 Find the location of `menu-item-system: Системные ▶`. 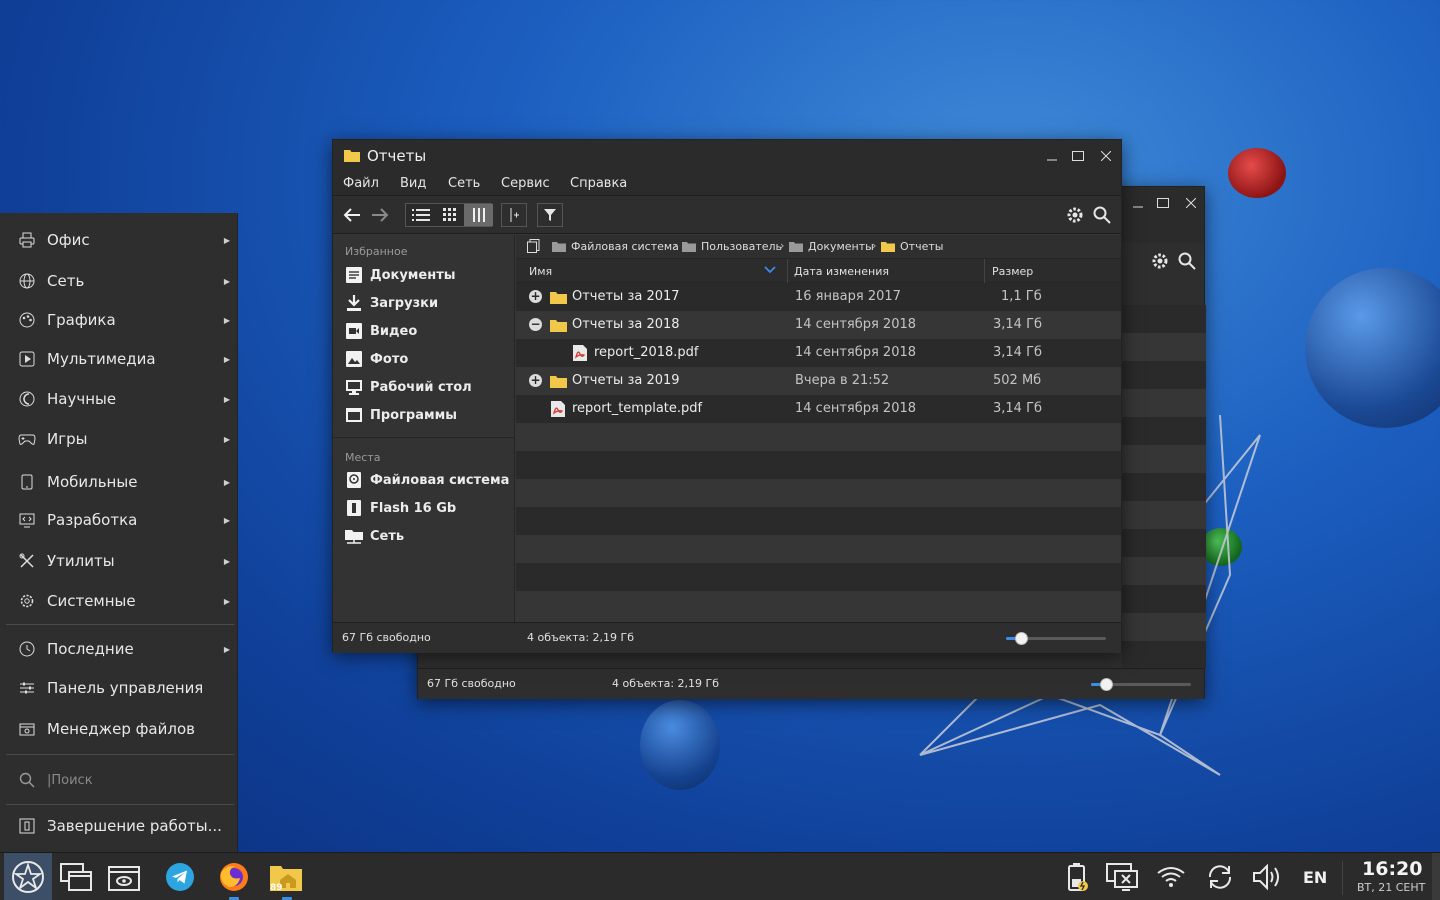

menu-item-system: Системные ▶ is located at coordinates (119, 601).